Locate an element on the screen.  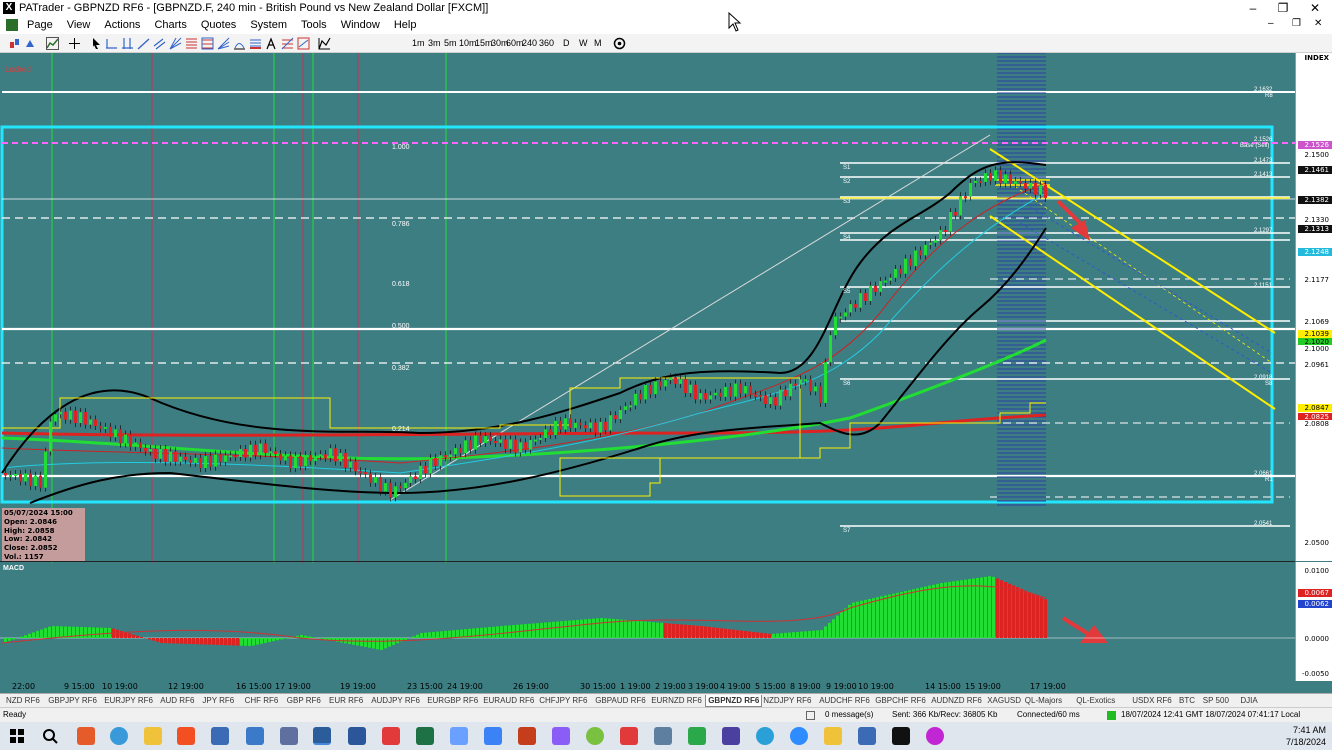
windows-start-icon is located at coordinates (17, 736).